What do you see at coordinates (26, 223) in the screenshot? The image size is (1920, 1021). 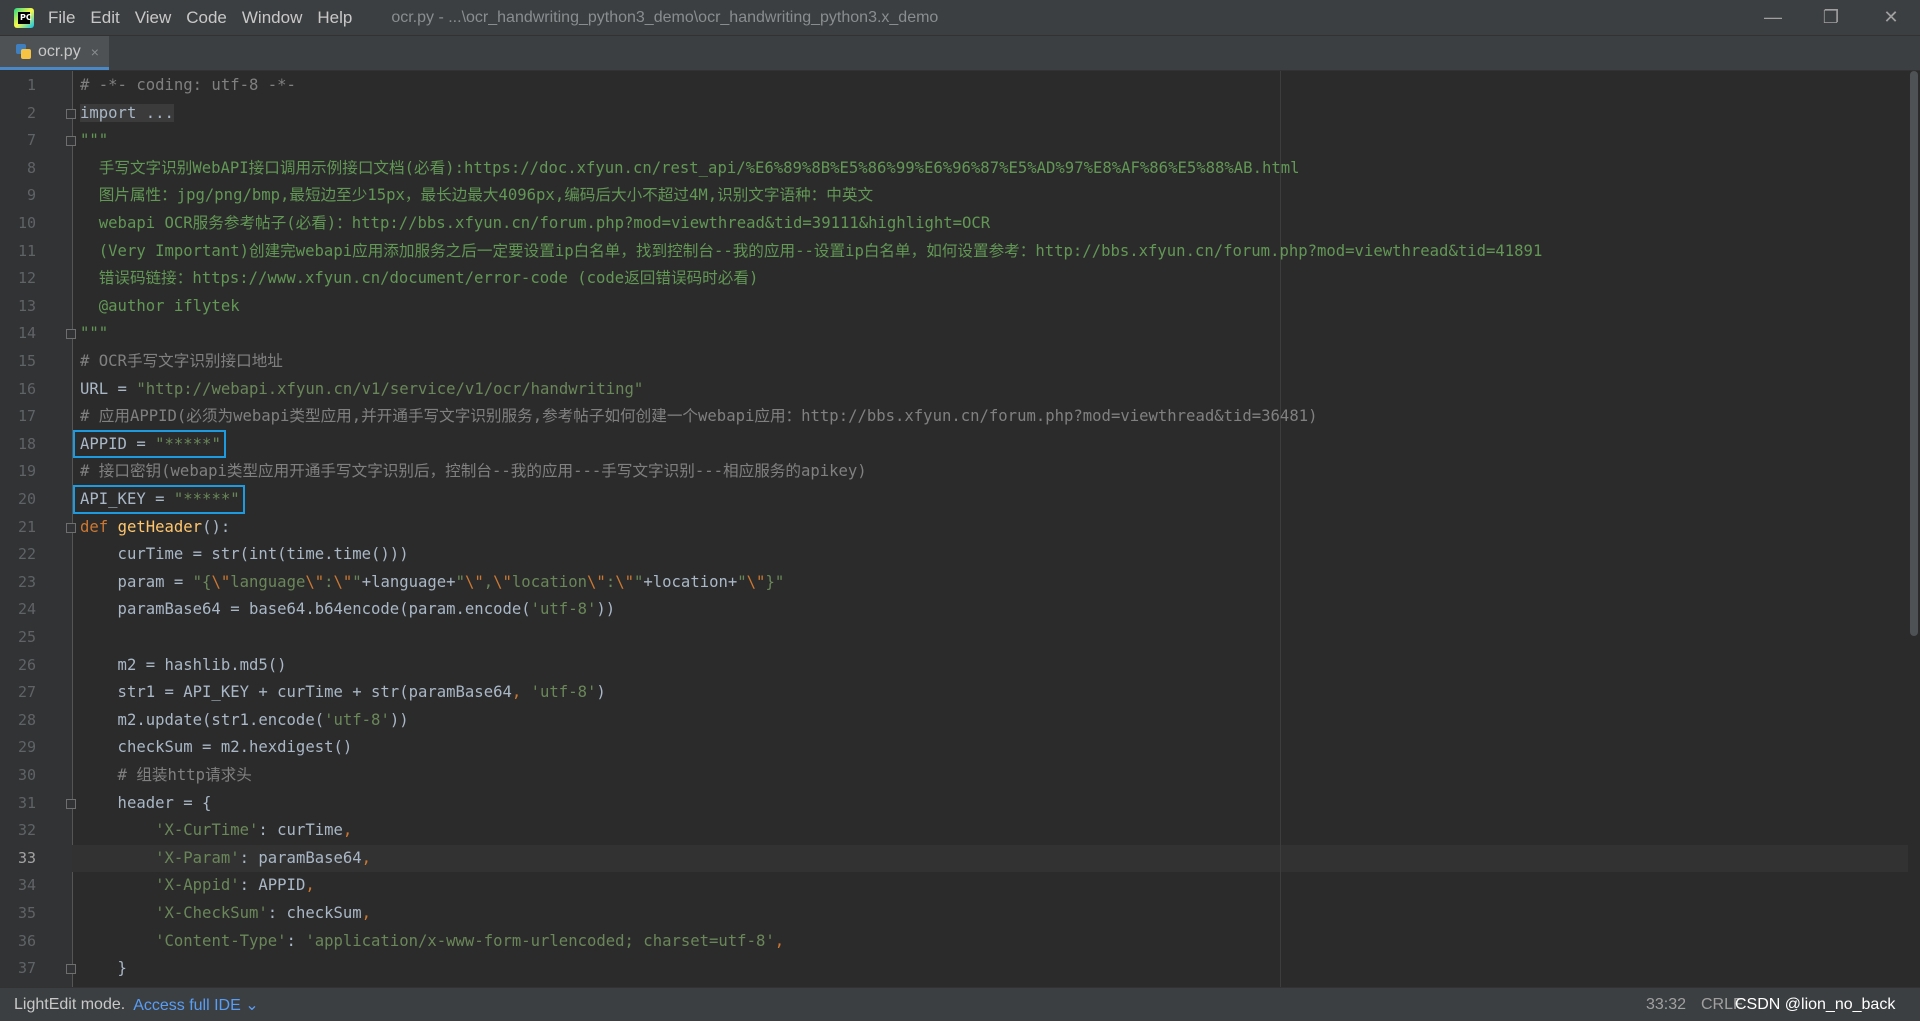 I see `line-number: 10` at bounding box center [26, 223].